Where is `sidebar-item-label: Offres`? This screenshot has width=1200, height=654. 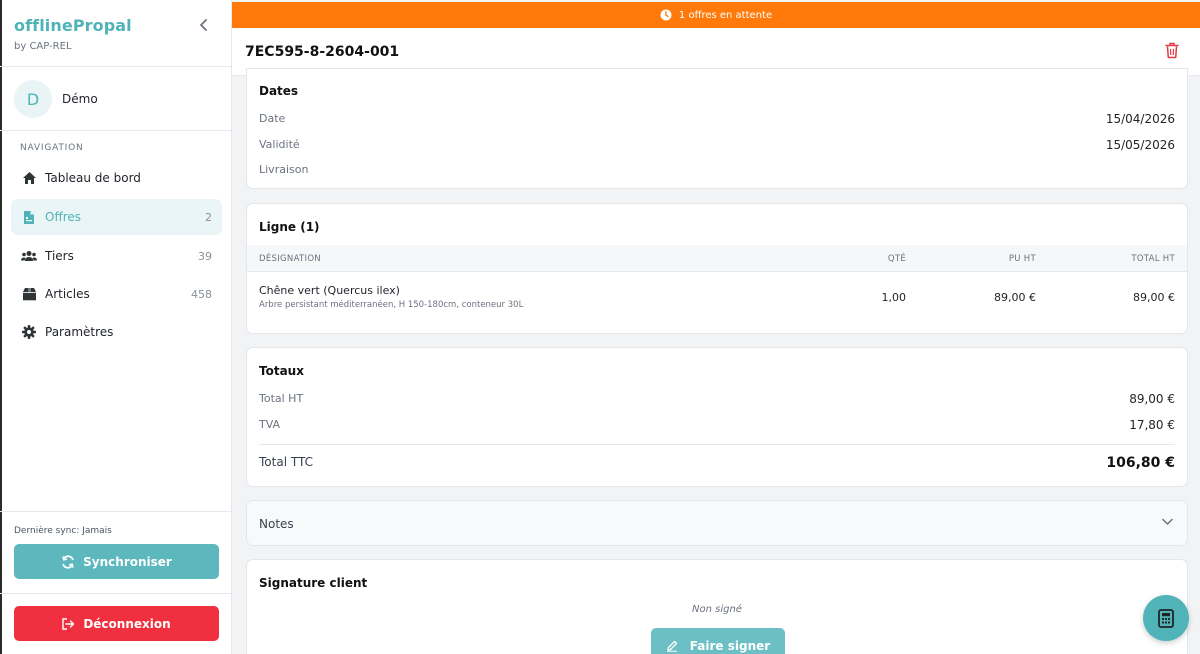
sidebar-item-label: Offres is located at coordinates (63, 217).